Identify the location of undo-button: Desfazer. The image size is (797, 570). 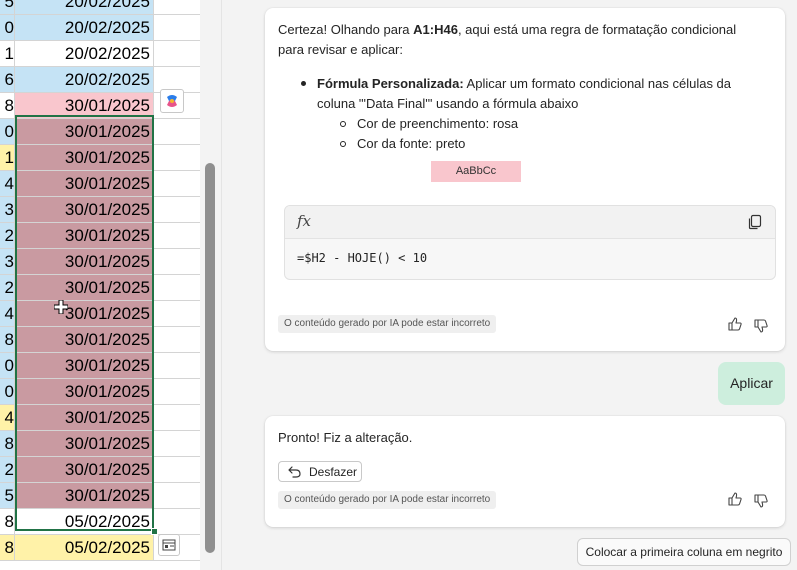
(320, 471).